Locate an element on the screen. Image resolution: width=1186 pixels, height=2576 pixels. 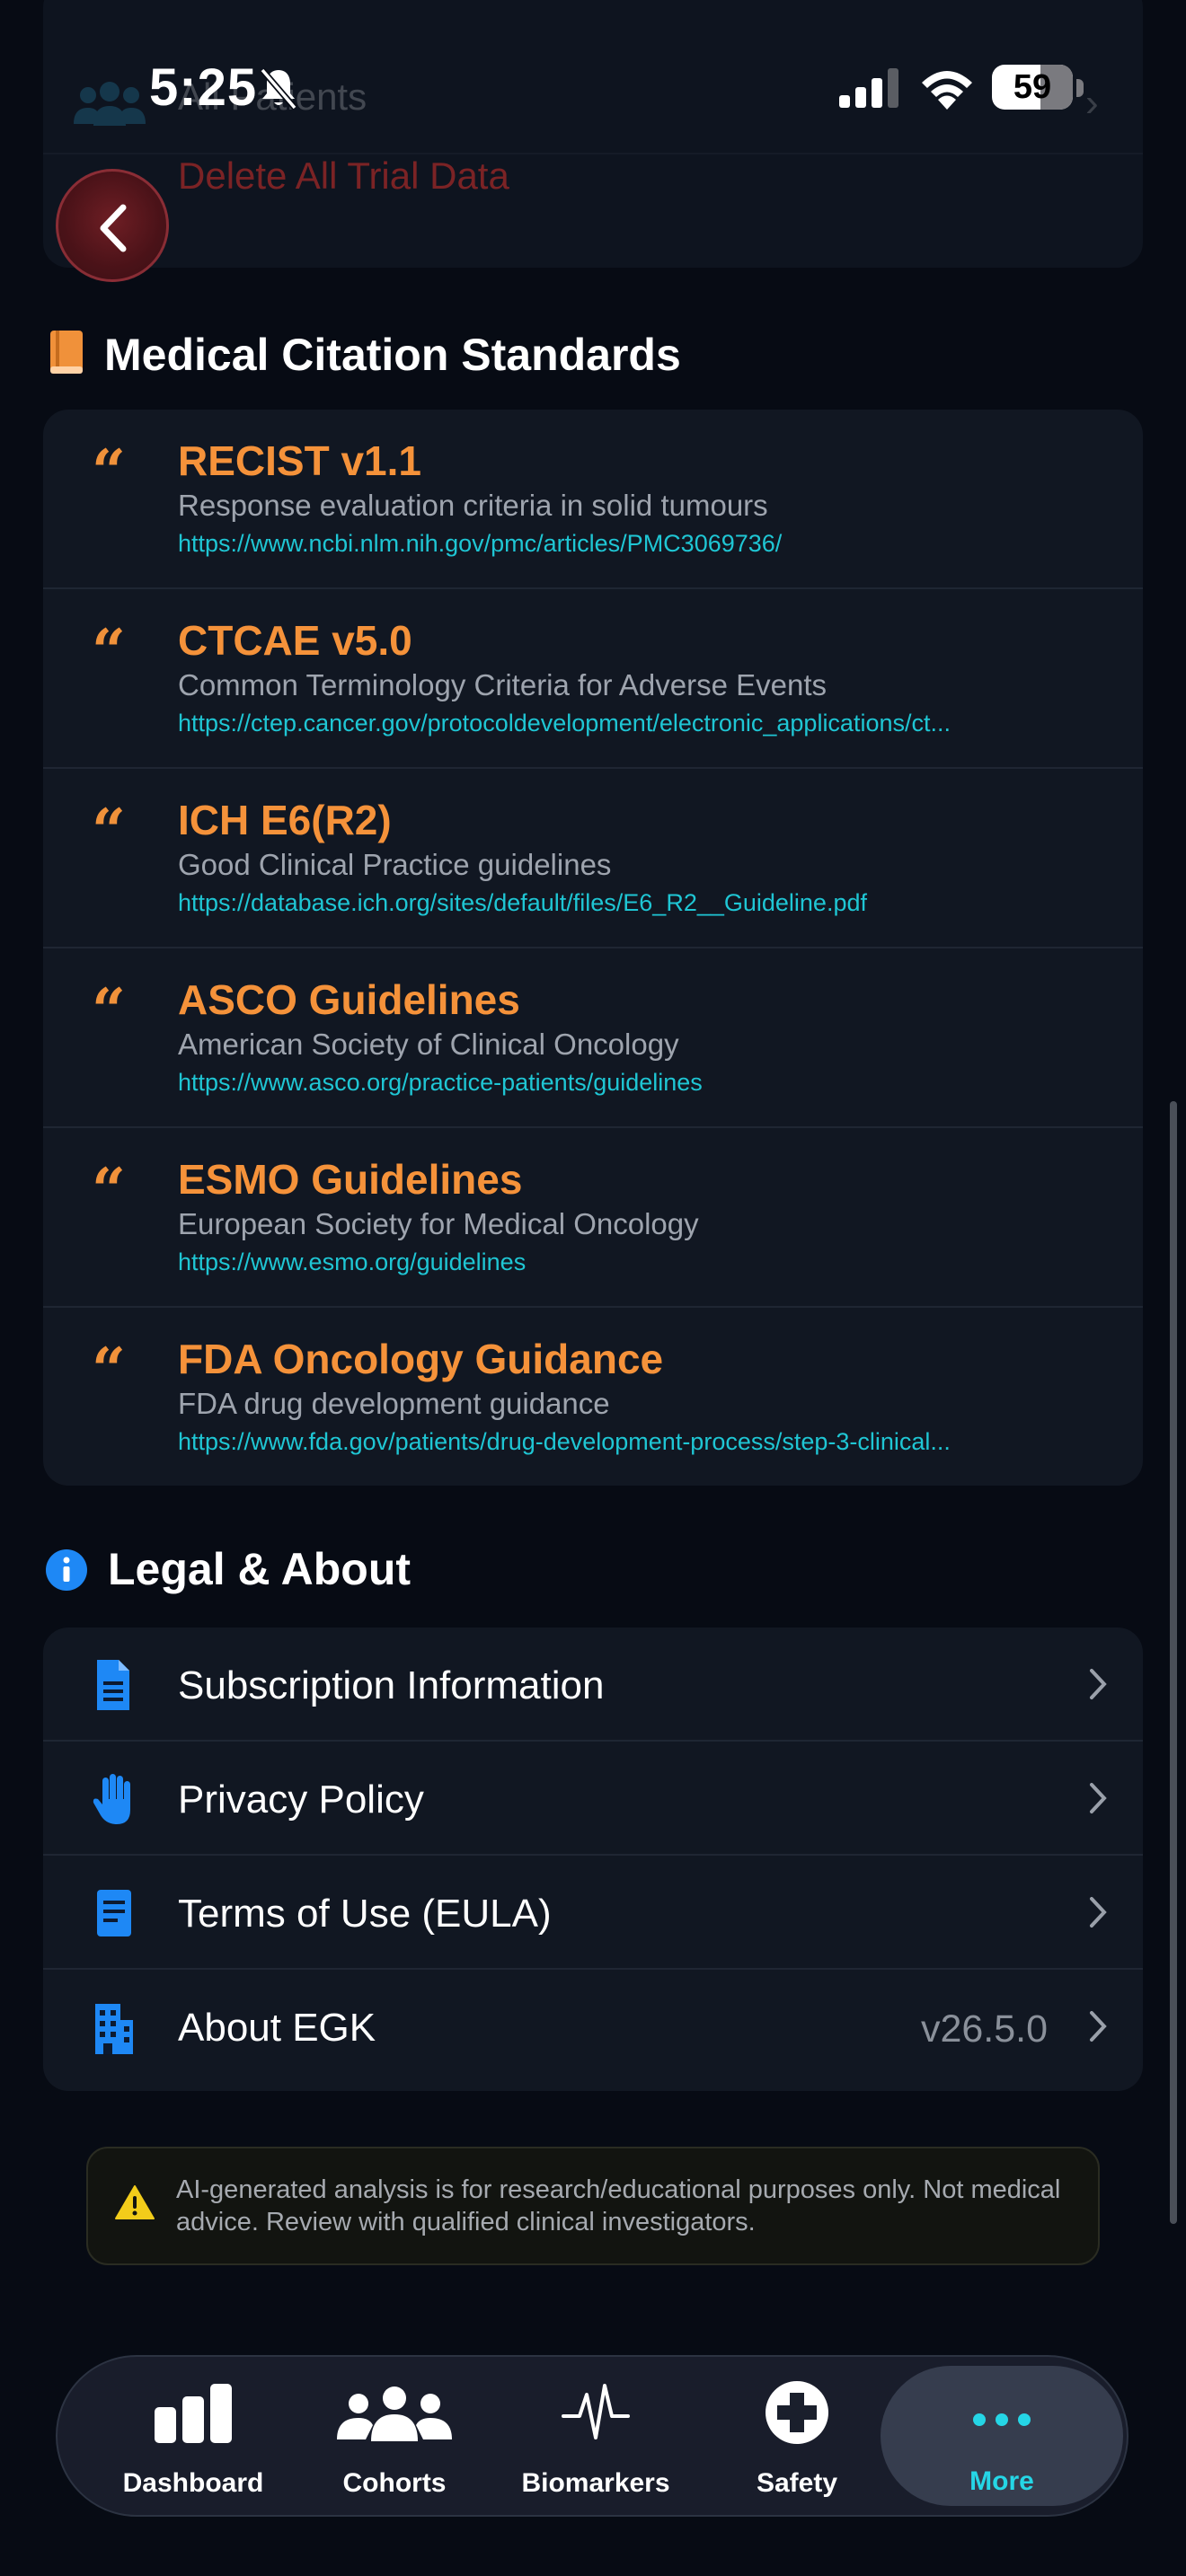
citation-subtitle: FDA drug development guidance is located at coordinates (394, 1403).